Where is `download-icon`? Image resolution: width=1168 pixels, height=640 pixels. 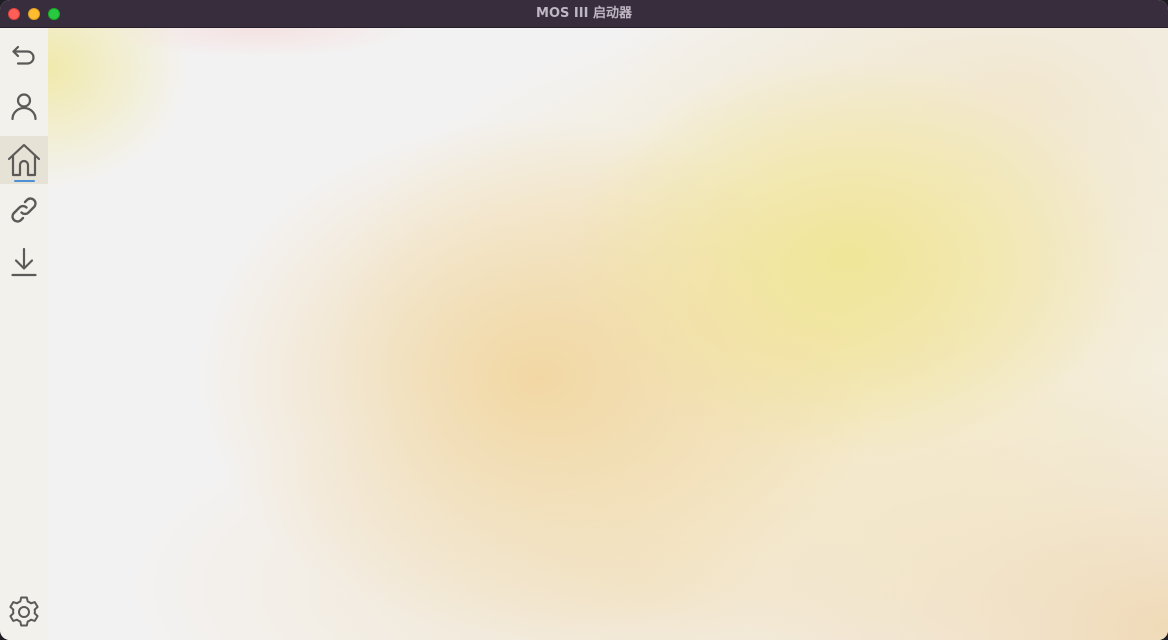 download-icon is located at coordinates (24, 262).